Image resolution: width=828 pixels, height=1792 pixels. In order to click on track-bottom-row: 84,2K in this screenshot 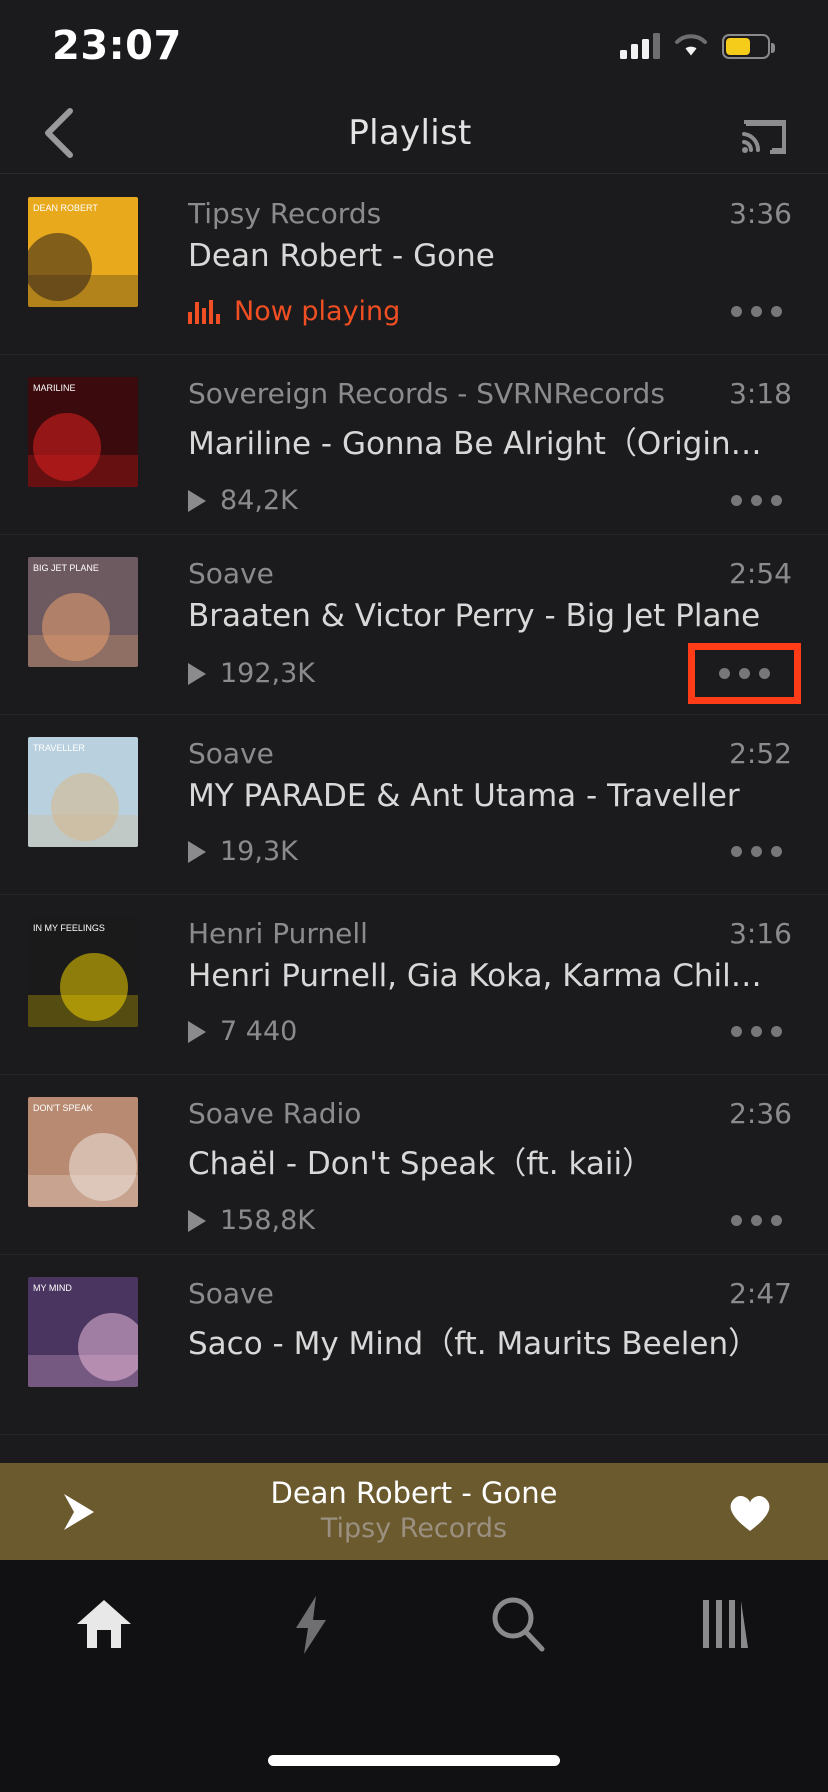, I will do `click(490, 500)`.